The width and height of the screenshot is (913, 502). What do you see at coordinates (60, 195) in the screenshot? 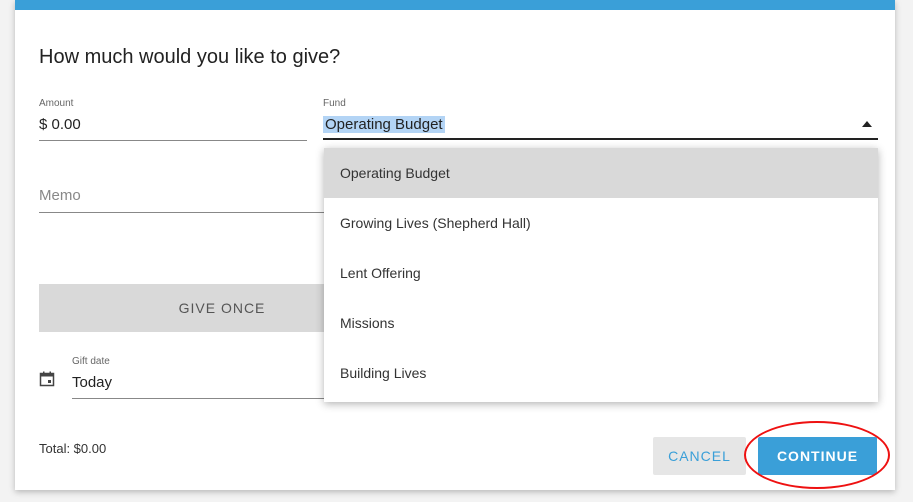
I see `memo-input: Memo` at bounding box center [60, 195].